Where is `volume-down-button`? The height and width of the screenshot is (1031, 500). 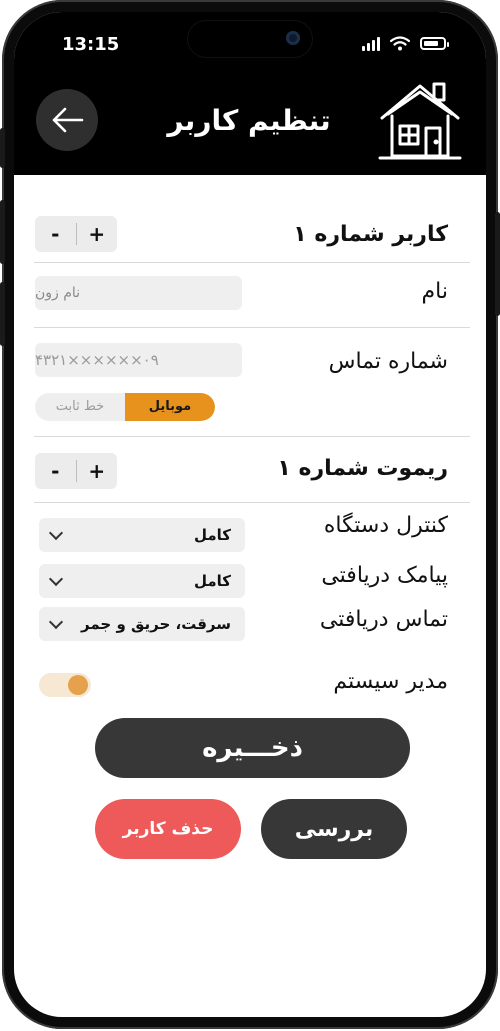
volume-down-button is located at coordinates (2, 314).